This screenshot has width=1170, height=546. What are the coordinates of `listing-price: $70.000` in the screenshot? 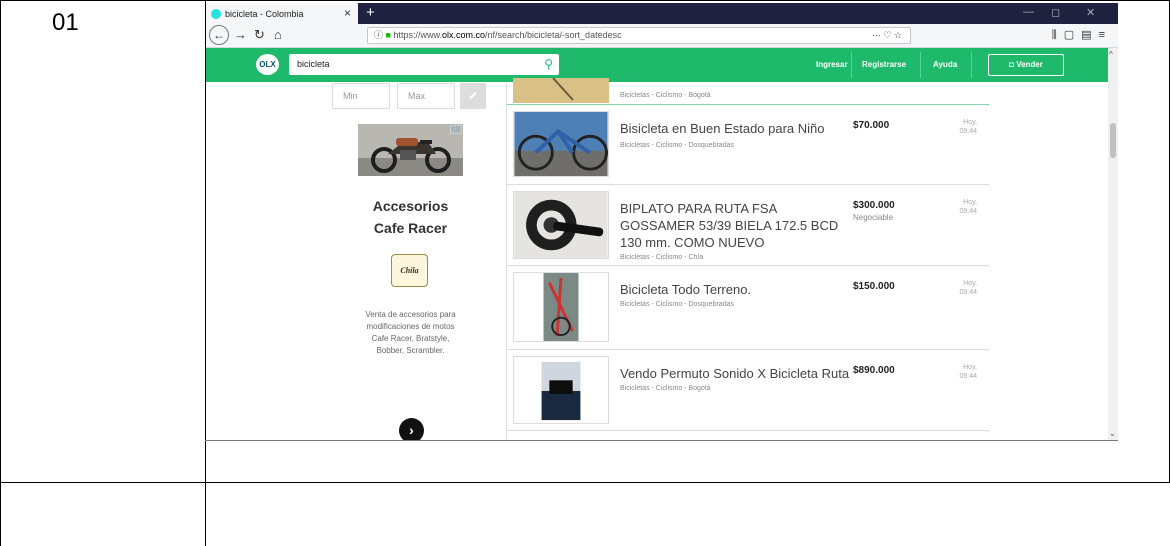 It's located at (871, 125).